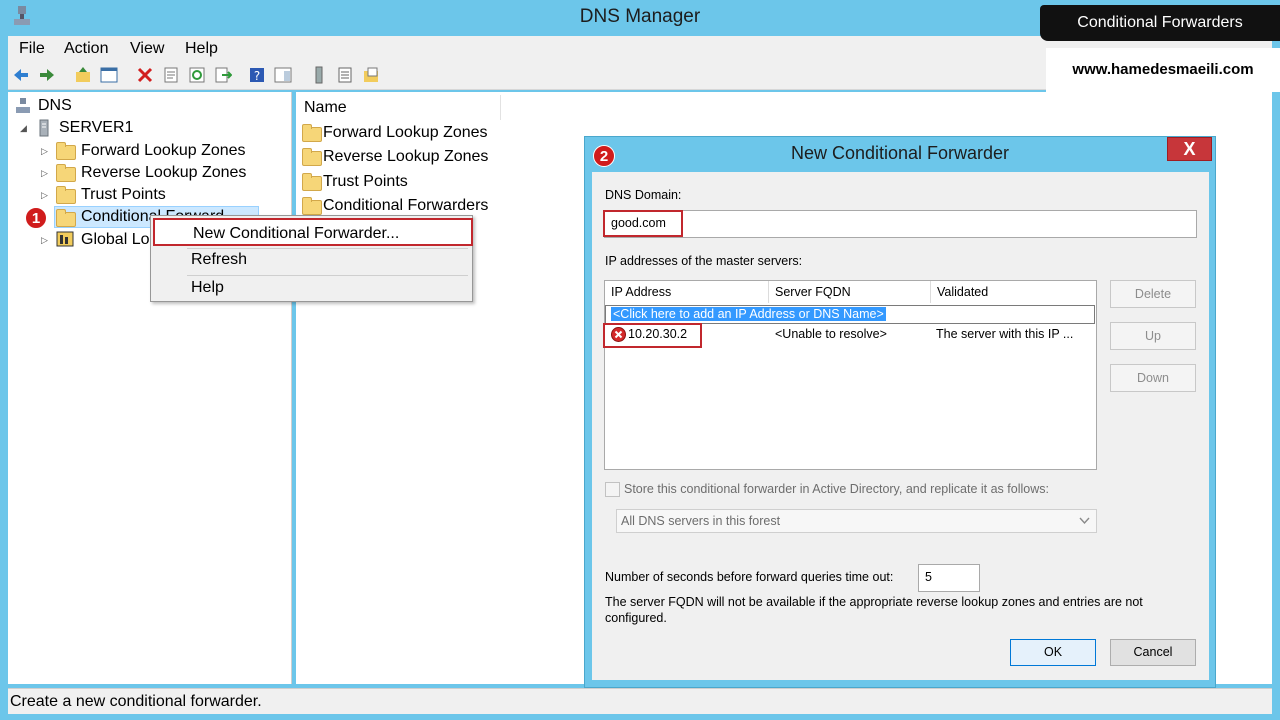  I want to click on menu-help: Help, so click(201, 49).